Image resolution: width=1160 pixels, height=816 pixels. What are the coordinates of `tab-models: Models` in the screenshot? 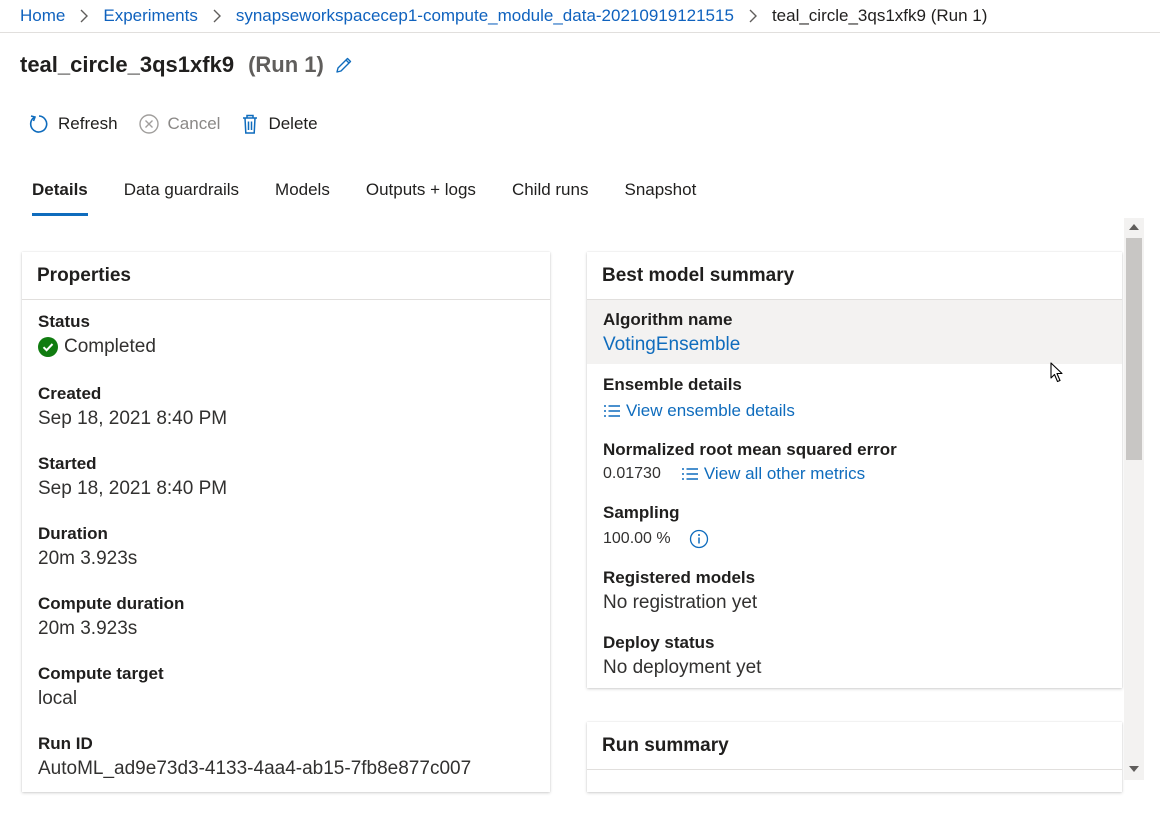 It's located at (302, 194).